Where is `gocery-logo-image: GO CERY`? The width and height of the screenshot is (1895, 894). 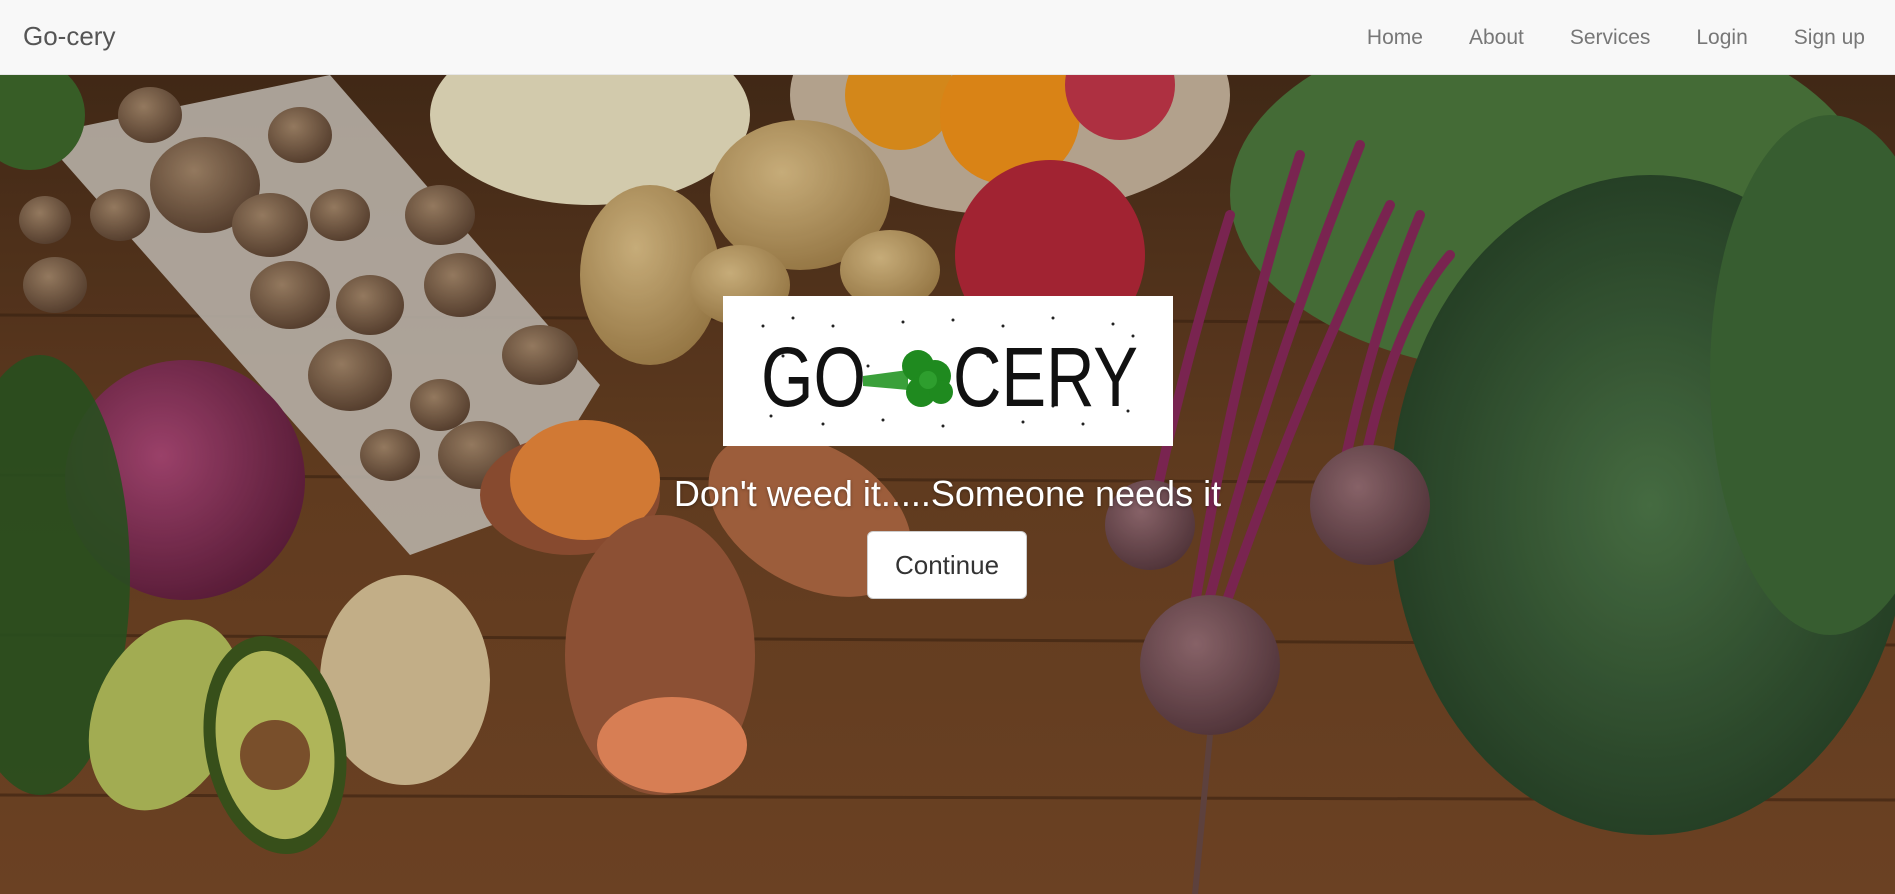 gocery-logo-image: GO CERY is located at coordinates (949, 372).